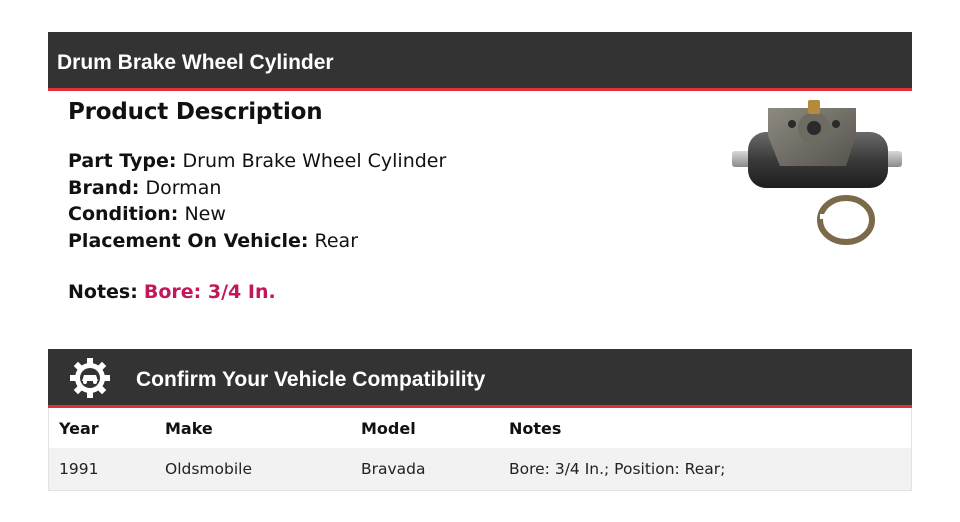  Describe the element at coordinates (188, 240) in the screenshot. I see `spec-label: Placement On Vehicle:` at that location.